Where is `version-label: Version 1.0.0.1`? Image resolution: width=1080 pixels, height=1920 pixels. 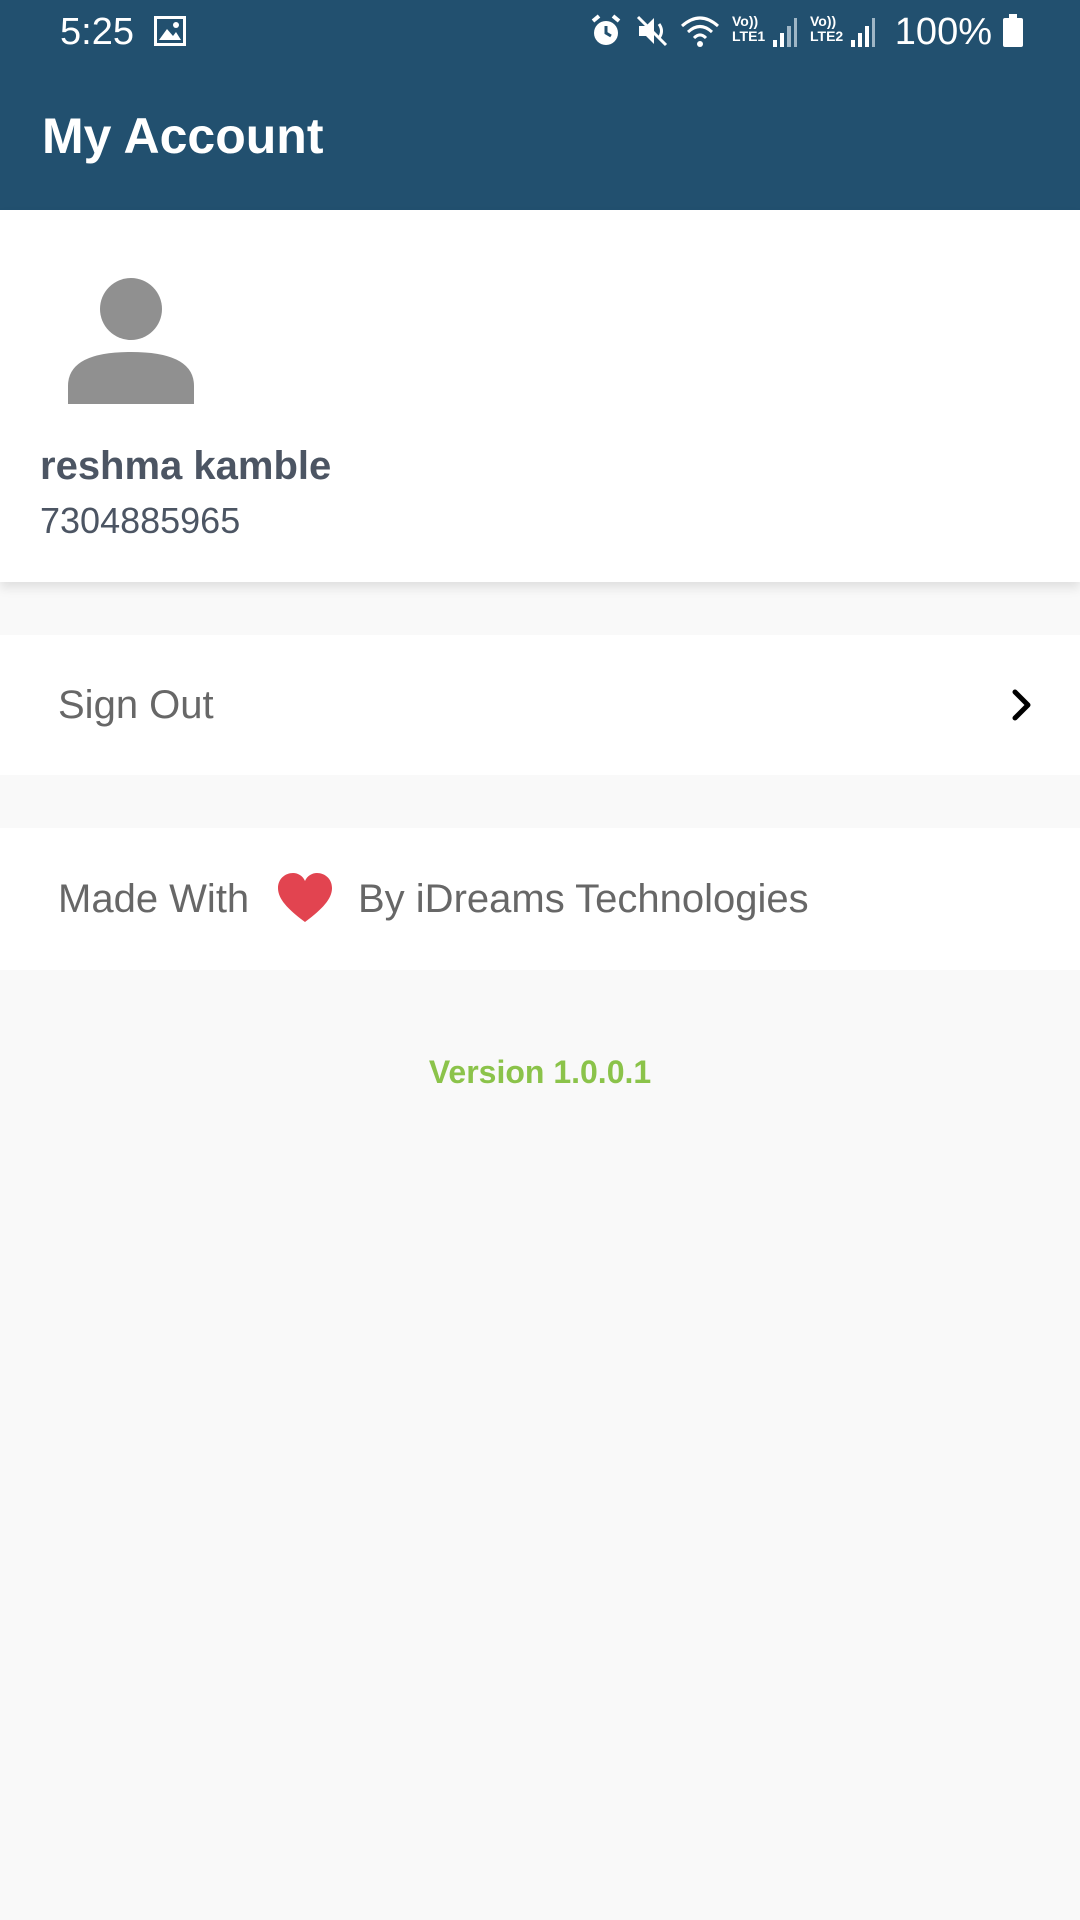
version-label: Version 1.0.0.1 is located at coordinates (540, 1072).